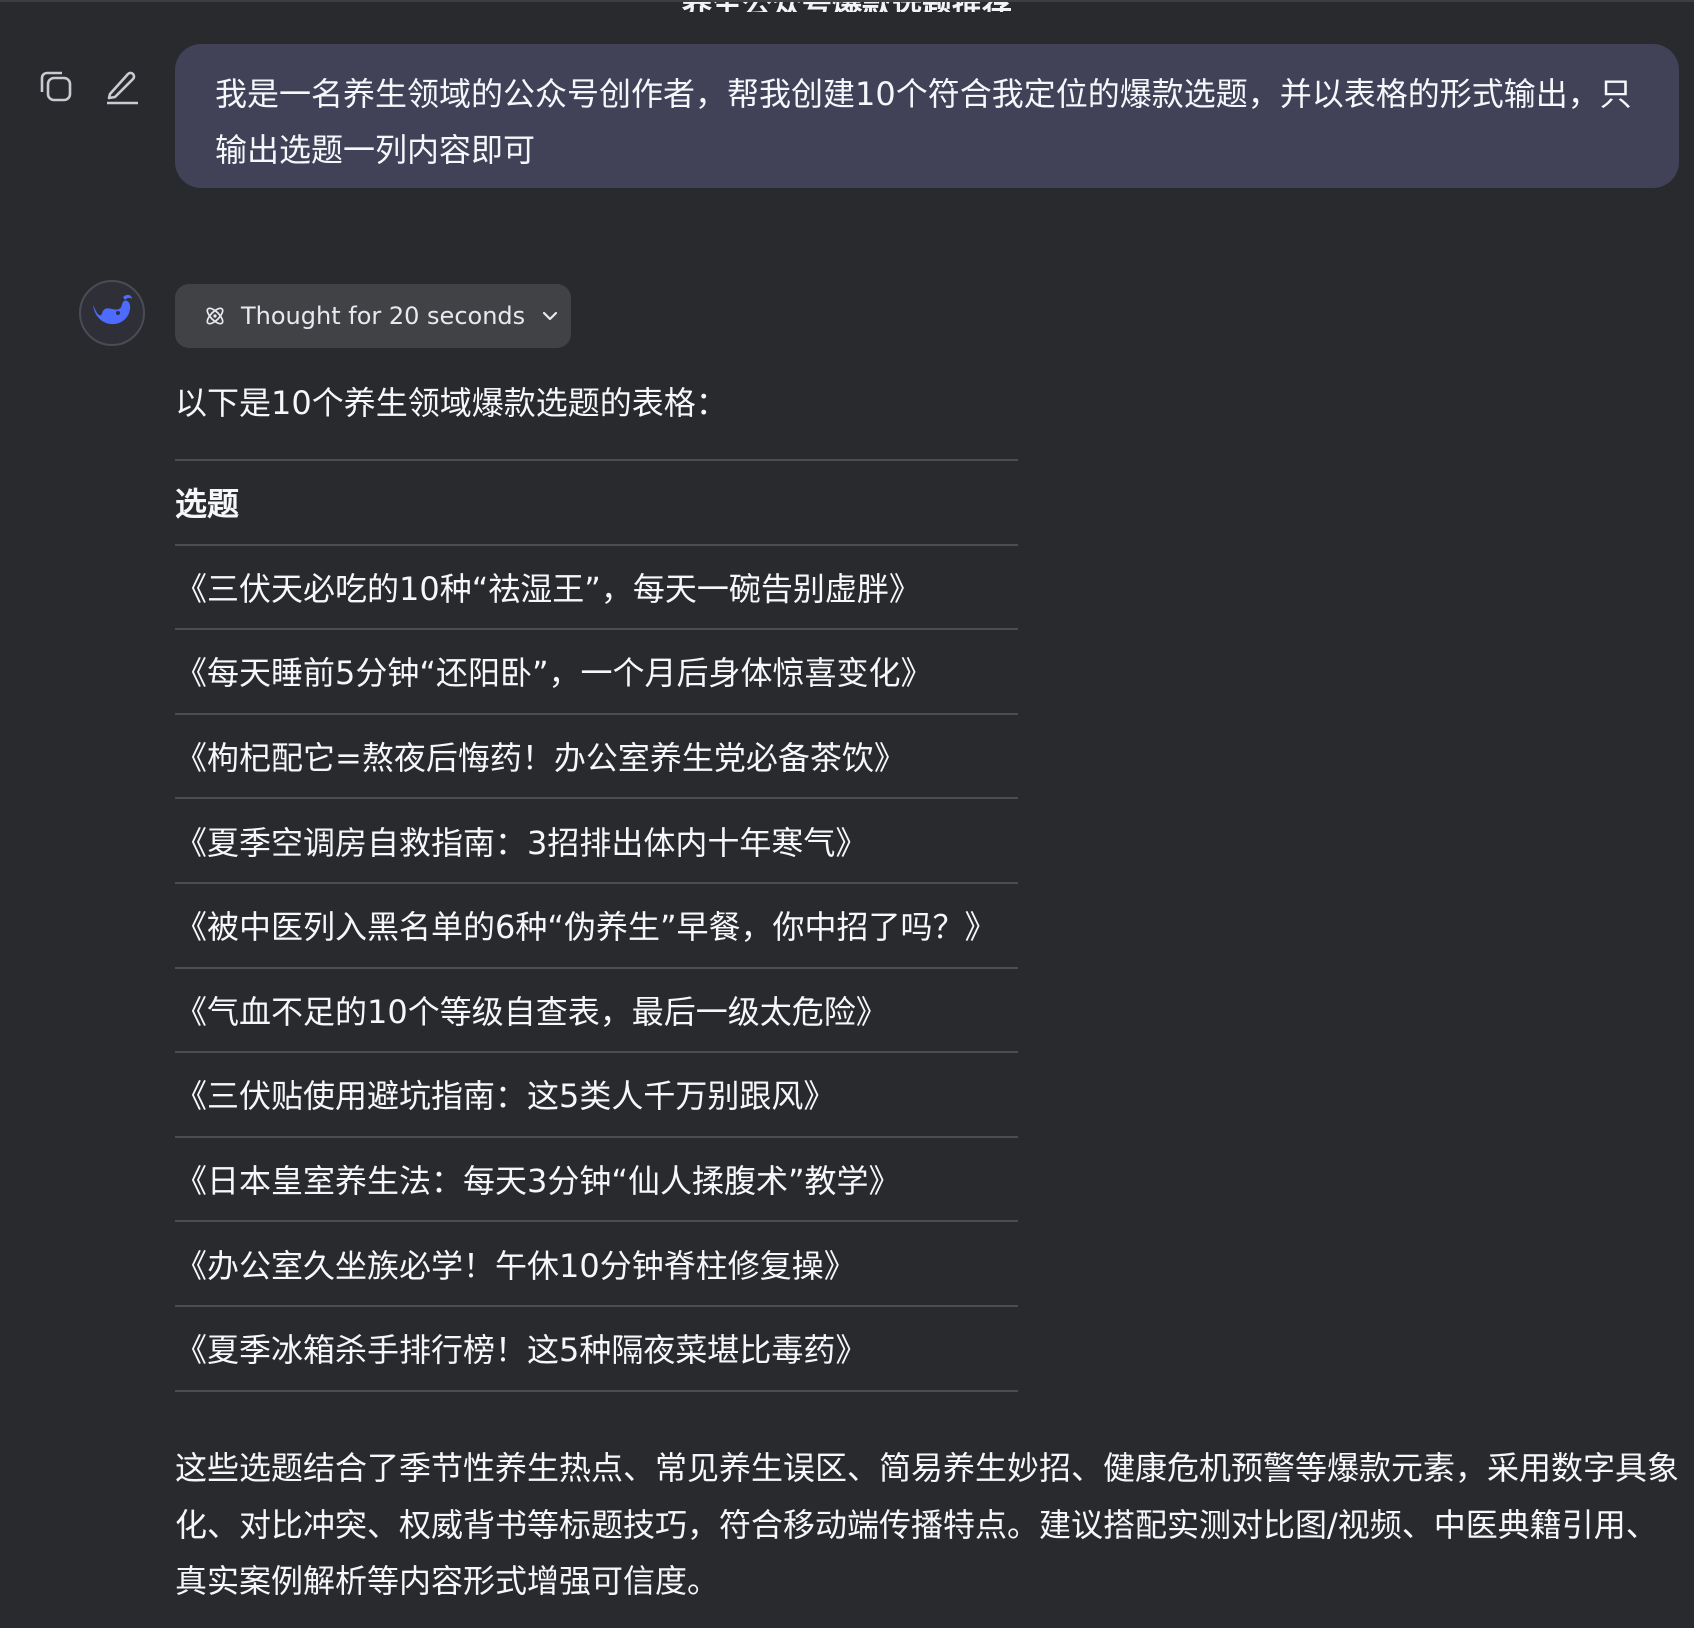  I want to click on table-row: 《三伏贴使用避坑指南：这5类人千万别跟风》, so click(596, 1094).